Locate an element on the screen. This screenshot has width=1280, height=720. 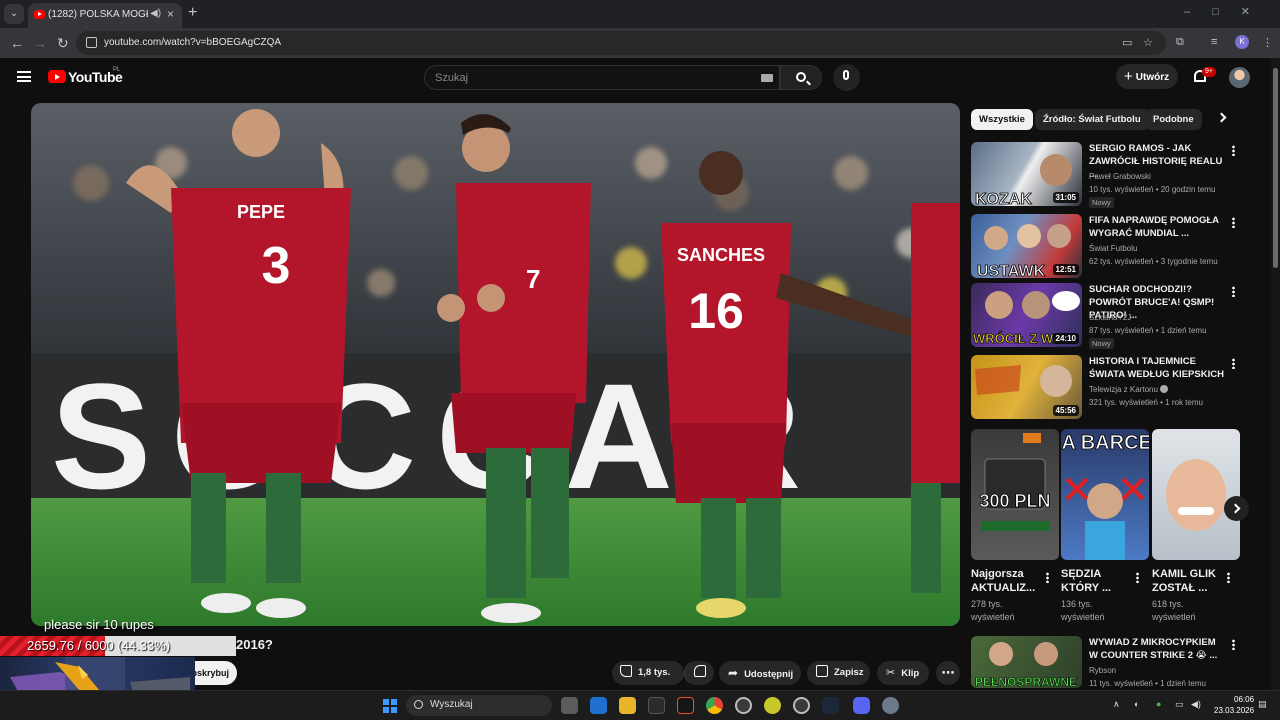
volume-icon: ◀) is located at coordinates (1196, 704).